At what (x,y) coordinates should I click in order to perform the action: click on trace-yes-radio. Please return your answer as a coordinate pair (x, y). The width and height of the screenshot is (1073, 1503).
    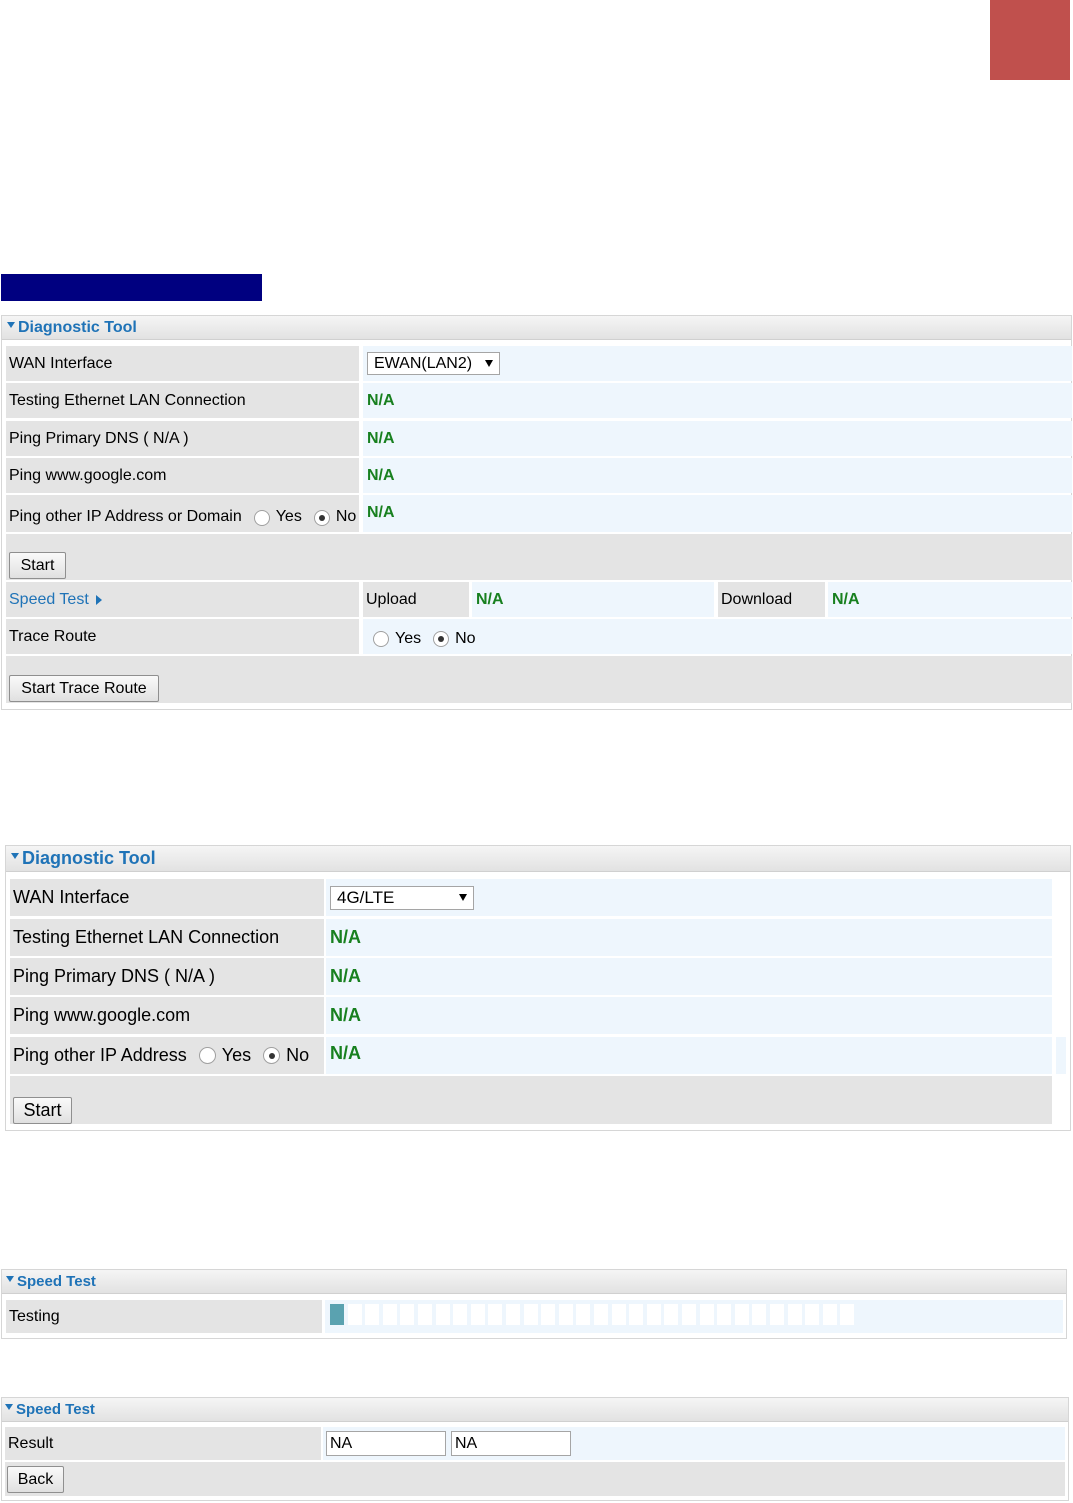
    Looking at the image, I should click on (381, 638).